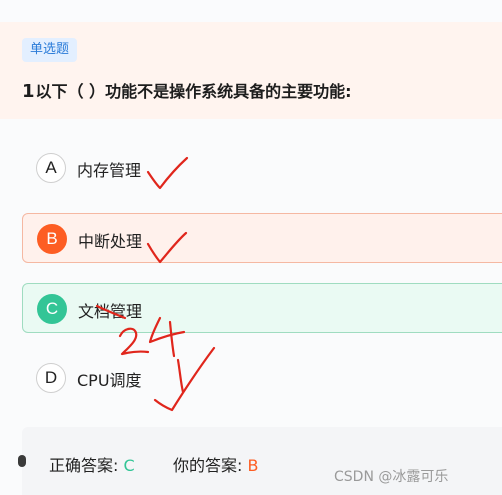 This screenshot has width=502, height=495. I want to click on option-b-letter: B, so click(52, 239).